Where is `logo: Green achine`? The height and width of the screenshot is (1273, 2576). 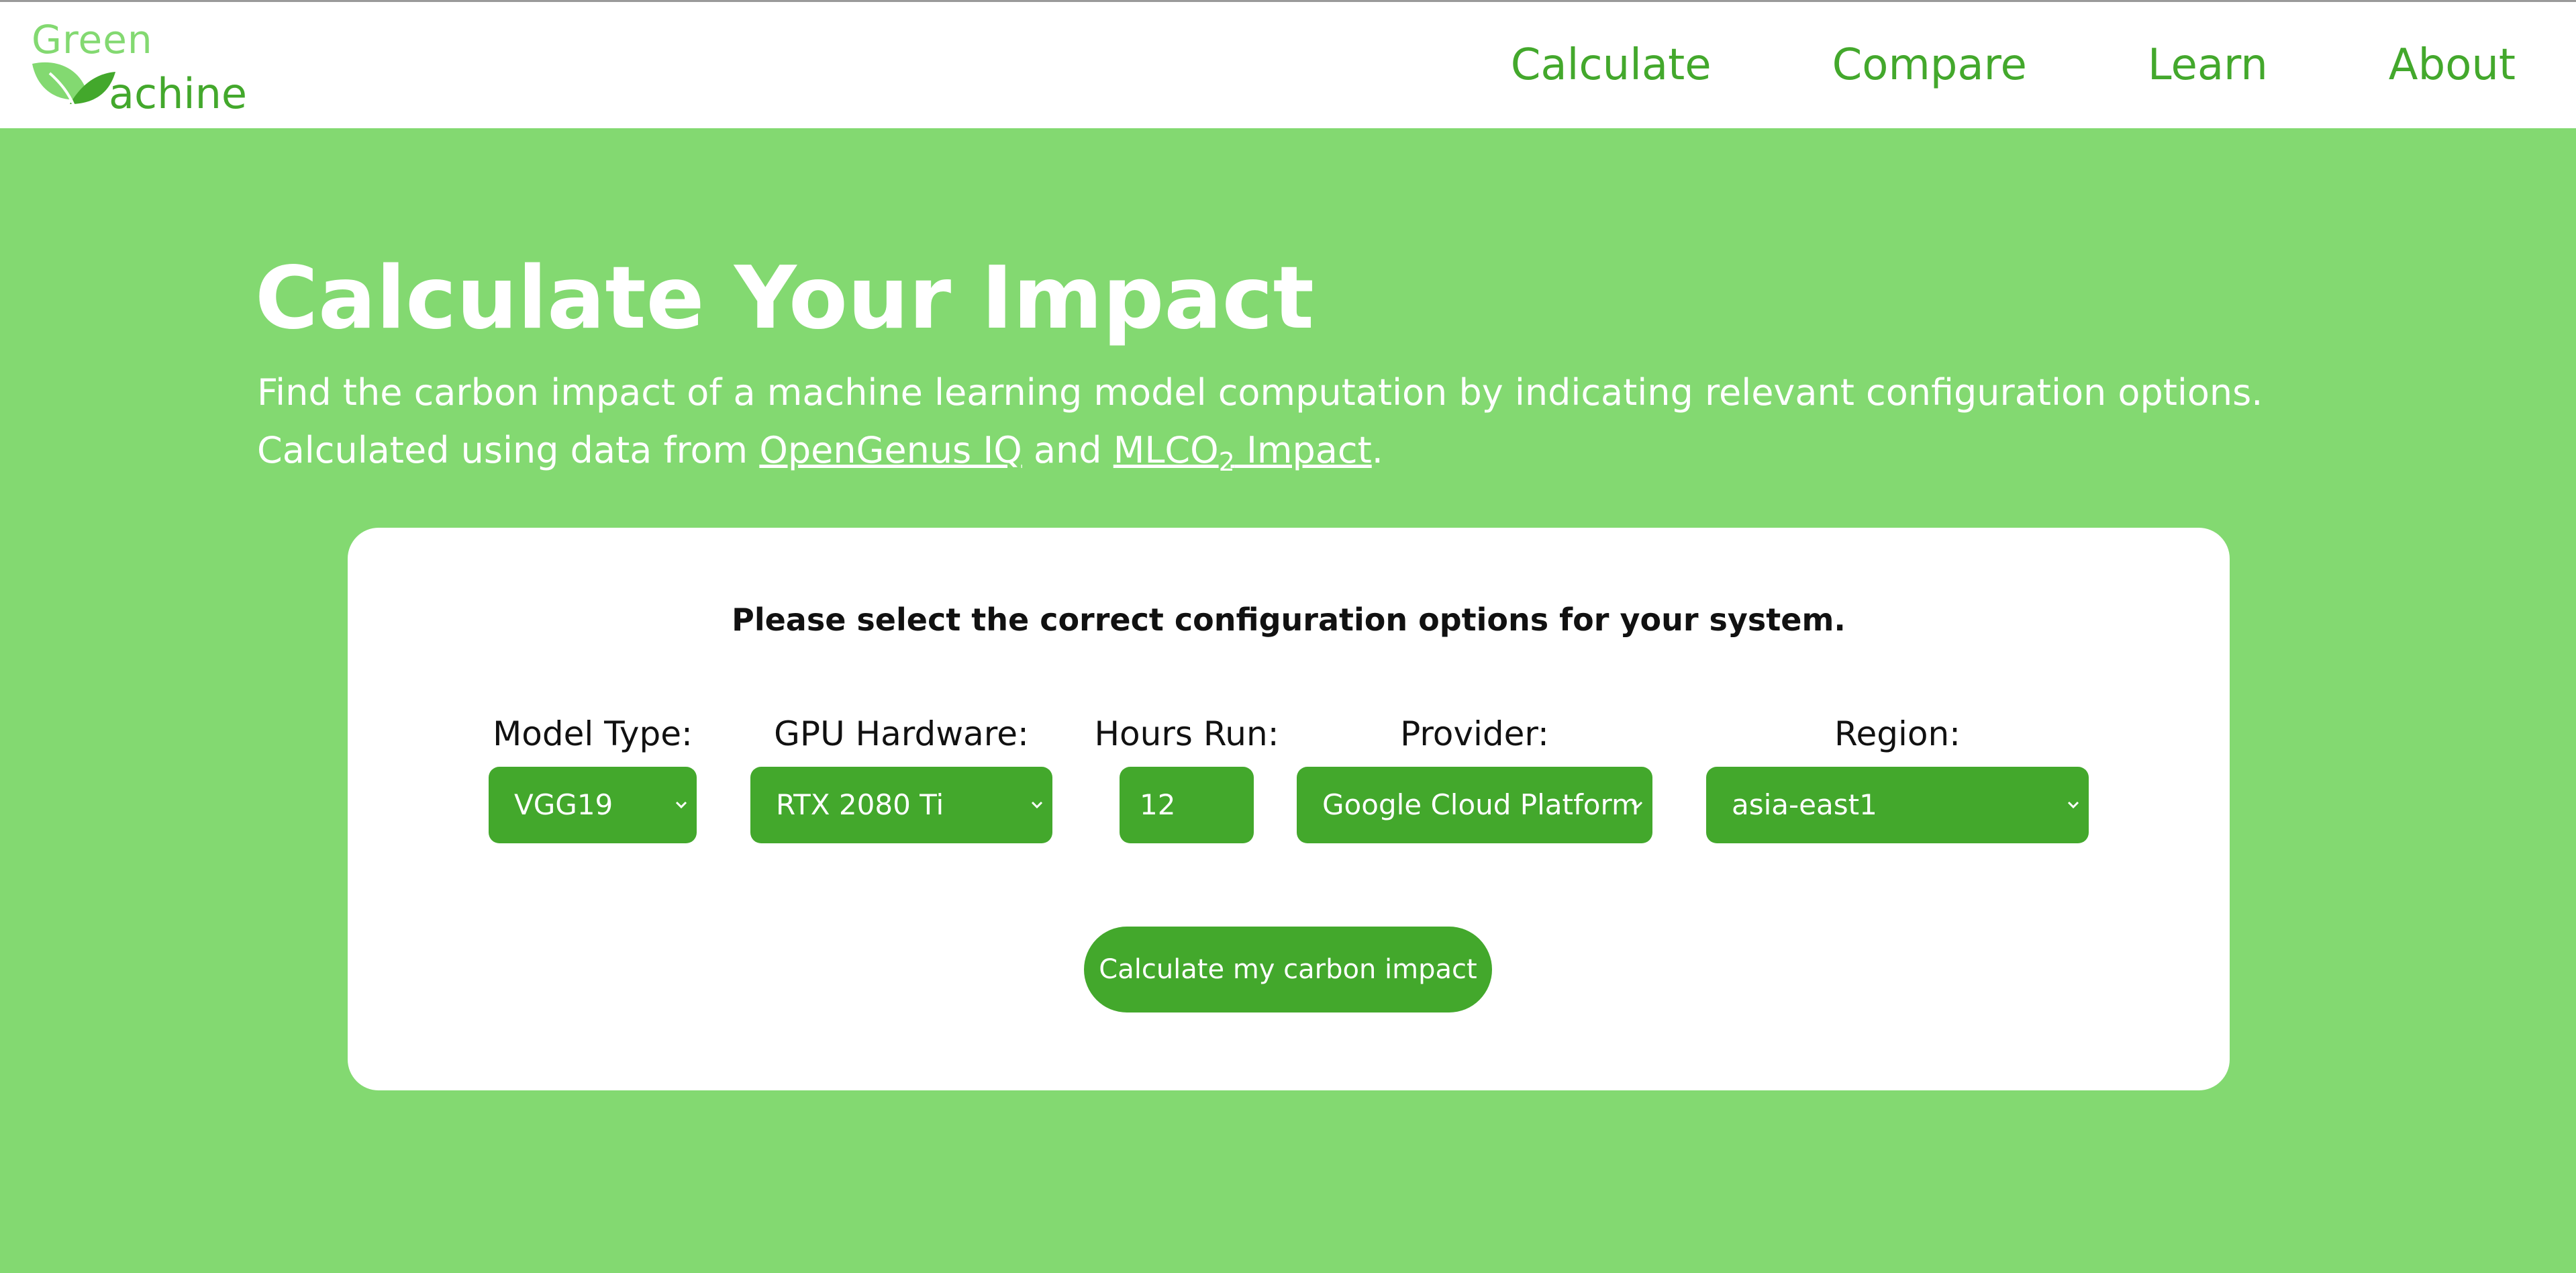
logo: Green achine is located at coordinates (139, 67).